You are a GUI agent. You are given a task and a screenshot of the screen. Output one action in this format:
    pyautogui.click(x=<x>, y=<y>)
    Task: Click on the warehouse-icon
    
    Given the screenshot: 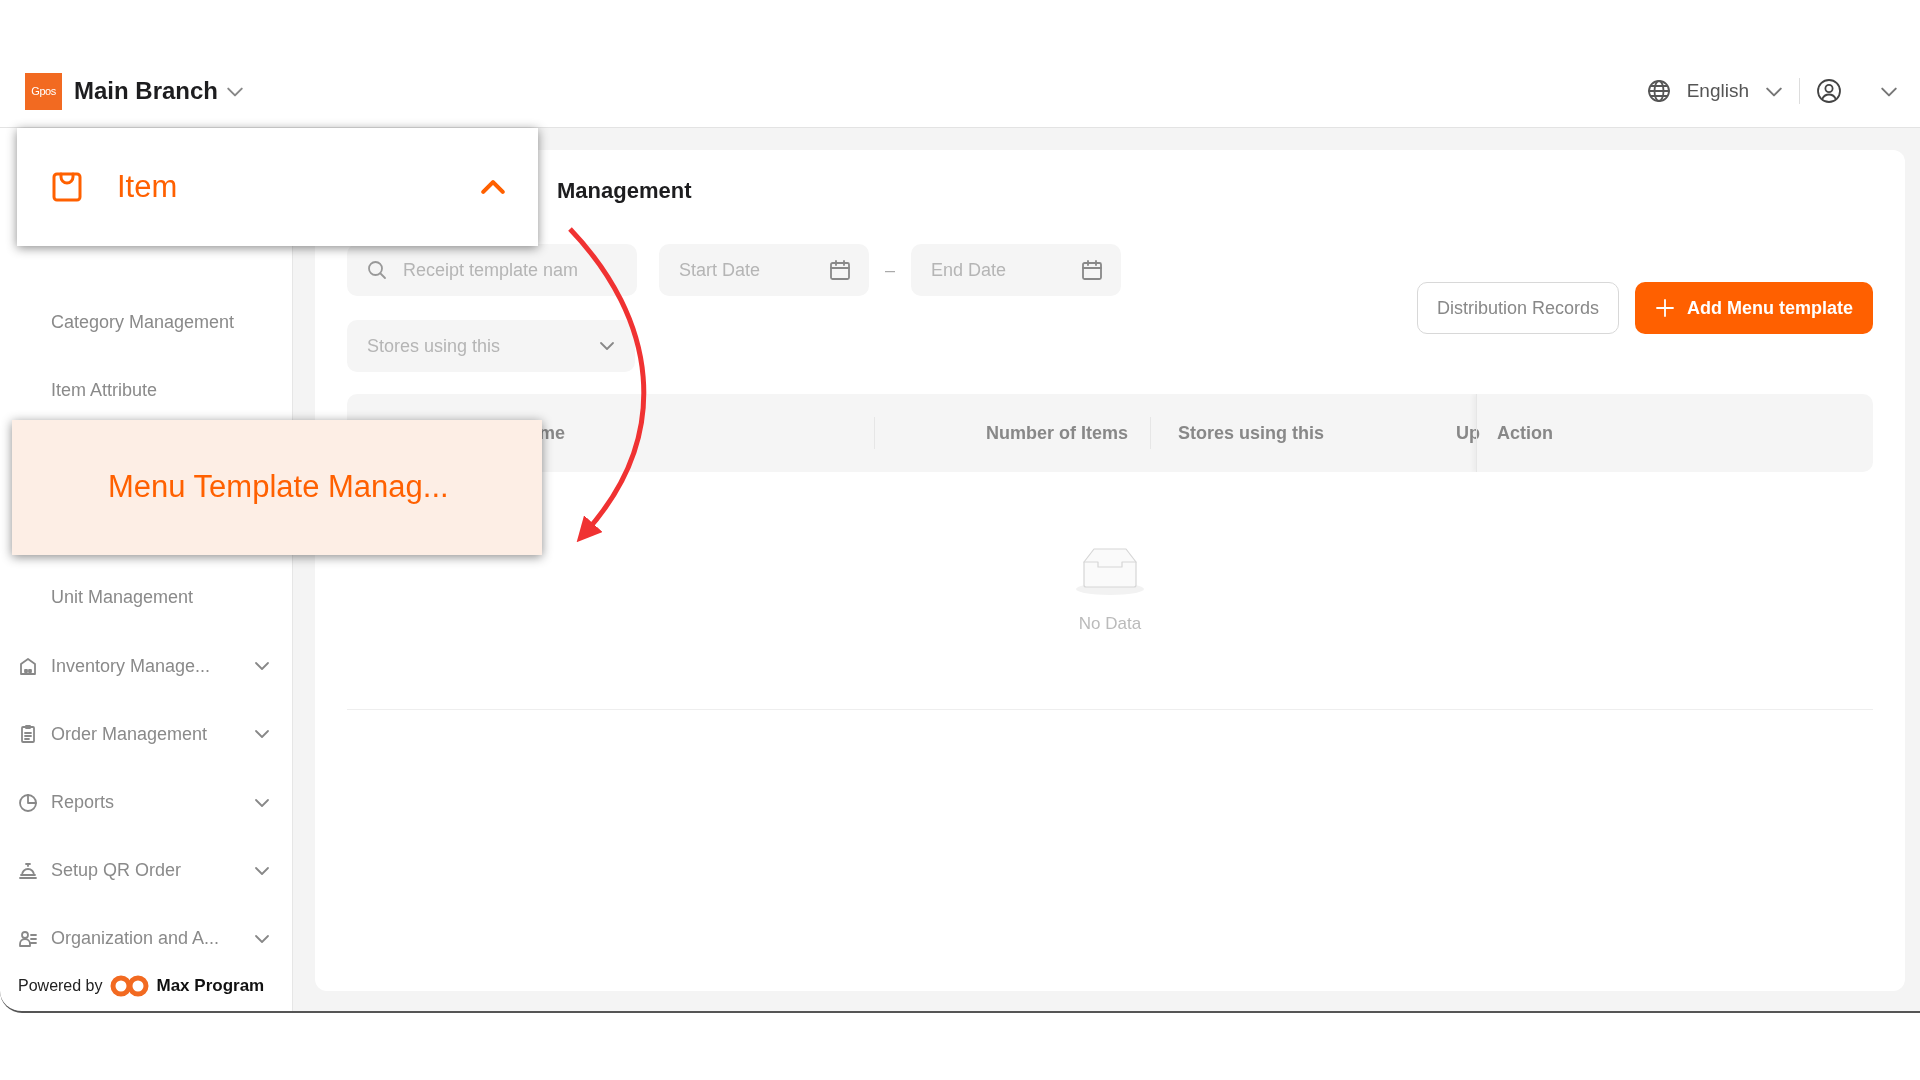 What is the action you would take?
    pyautogui.click(x=28, y=666)
    